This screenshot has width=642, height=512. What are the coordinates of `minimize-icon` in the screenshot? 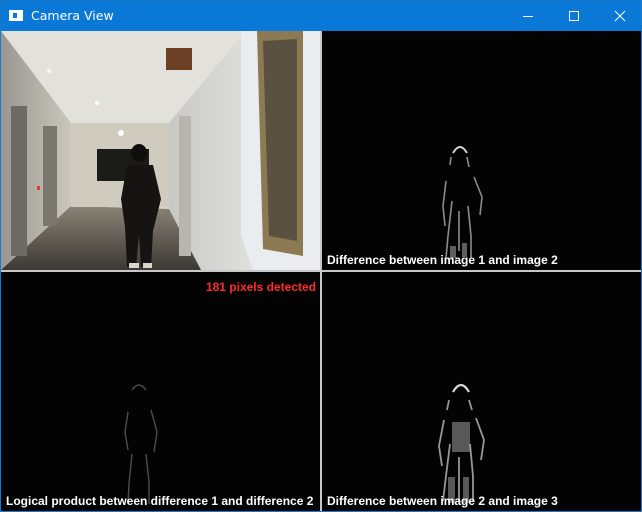 It's located at (528, 16).